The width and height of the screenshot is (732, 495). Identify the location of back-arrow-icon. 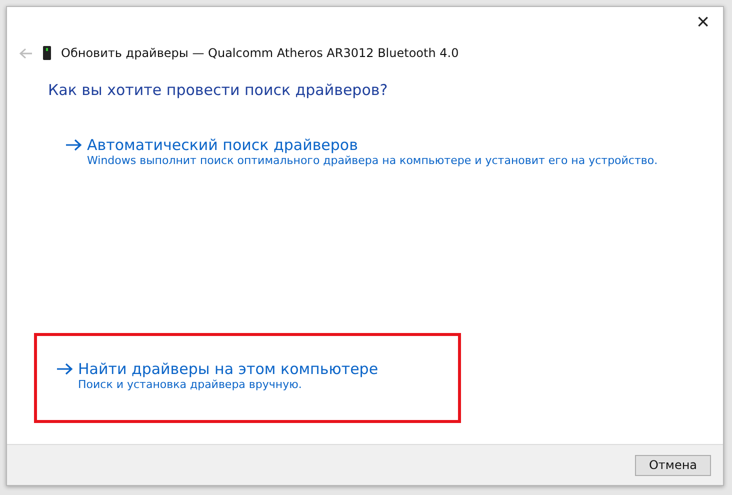
(26, 53).